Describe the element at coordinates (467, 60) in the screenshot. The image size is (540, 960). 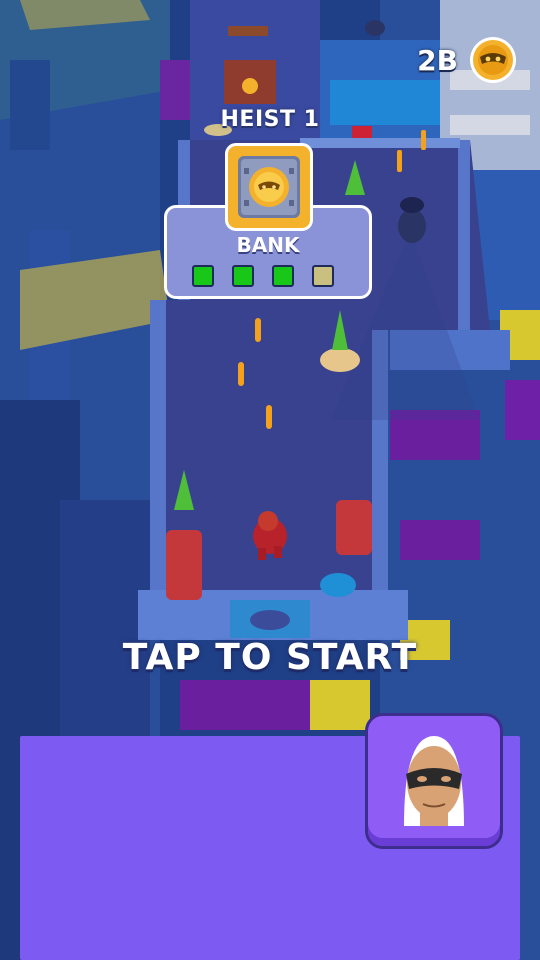
I see `coin-counter: 2B` at that location.